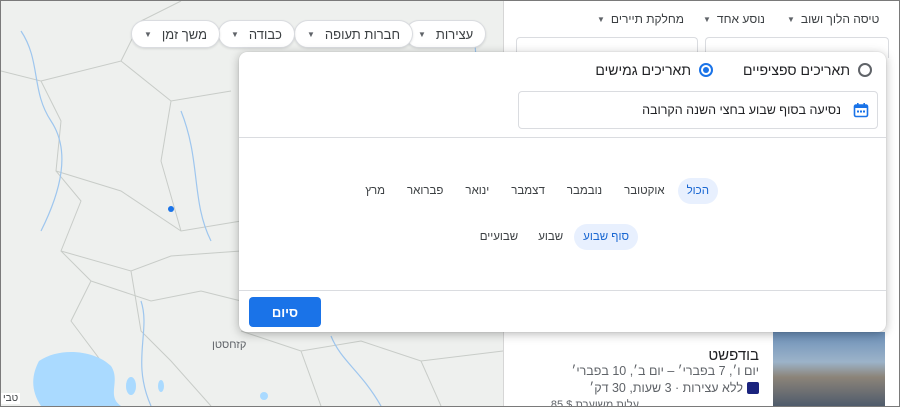 The image size is (900, 407). What do you see at coordinates (425, 191) in the screenshot?
I see `month-pill-february: פברואר` at bounding box center [425, 191].